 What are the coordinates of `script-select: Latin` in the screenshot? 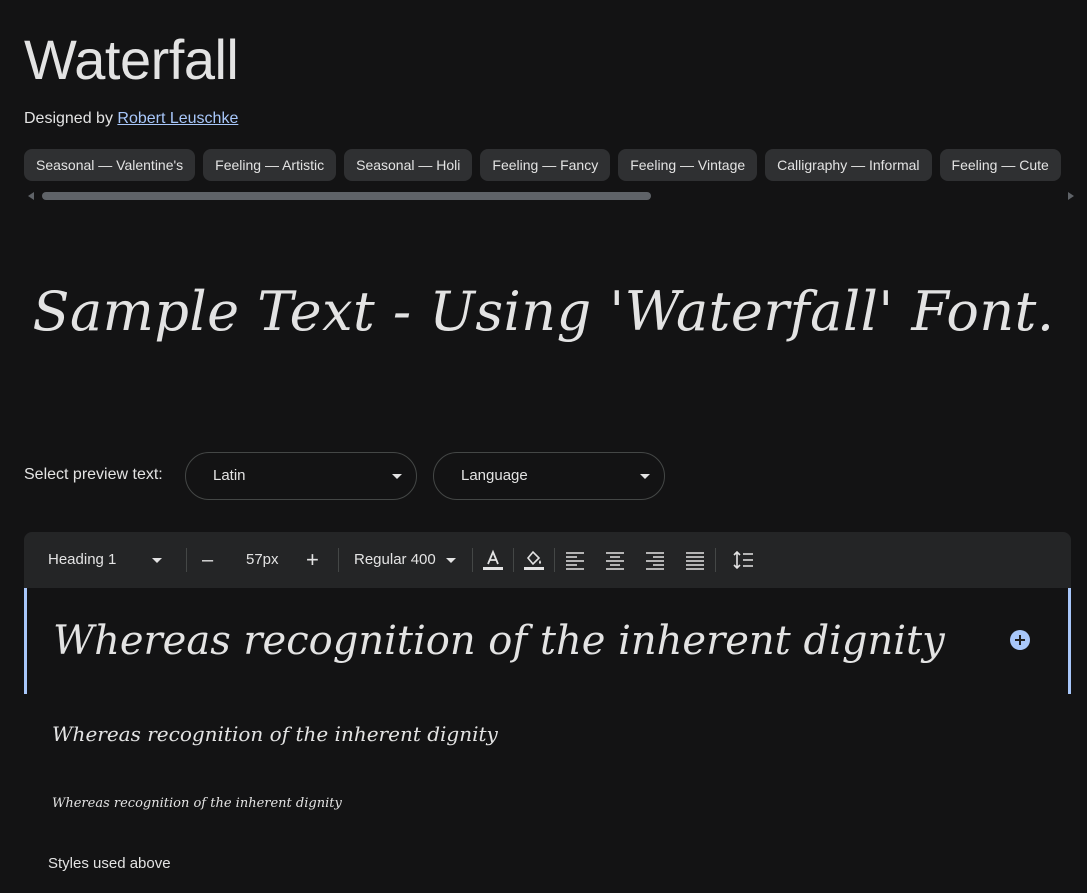 It's located at (301, 476).